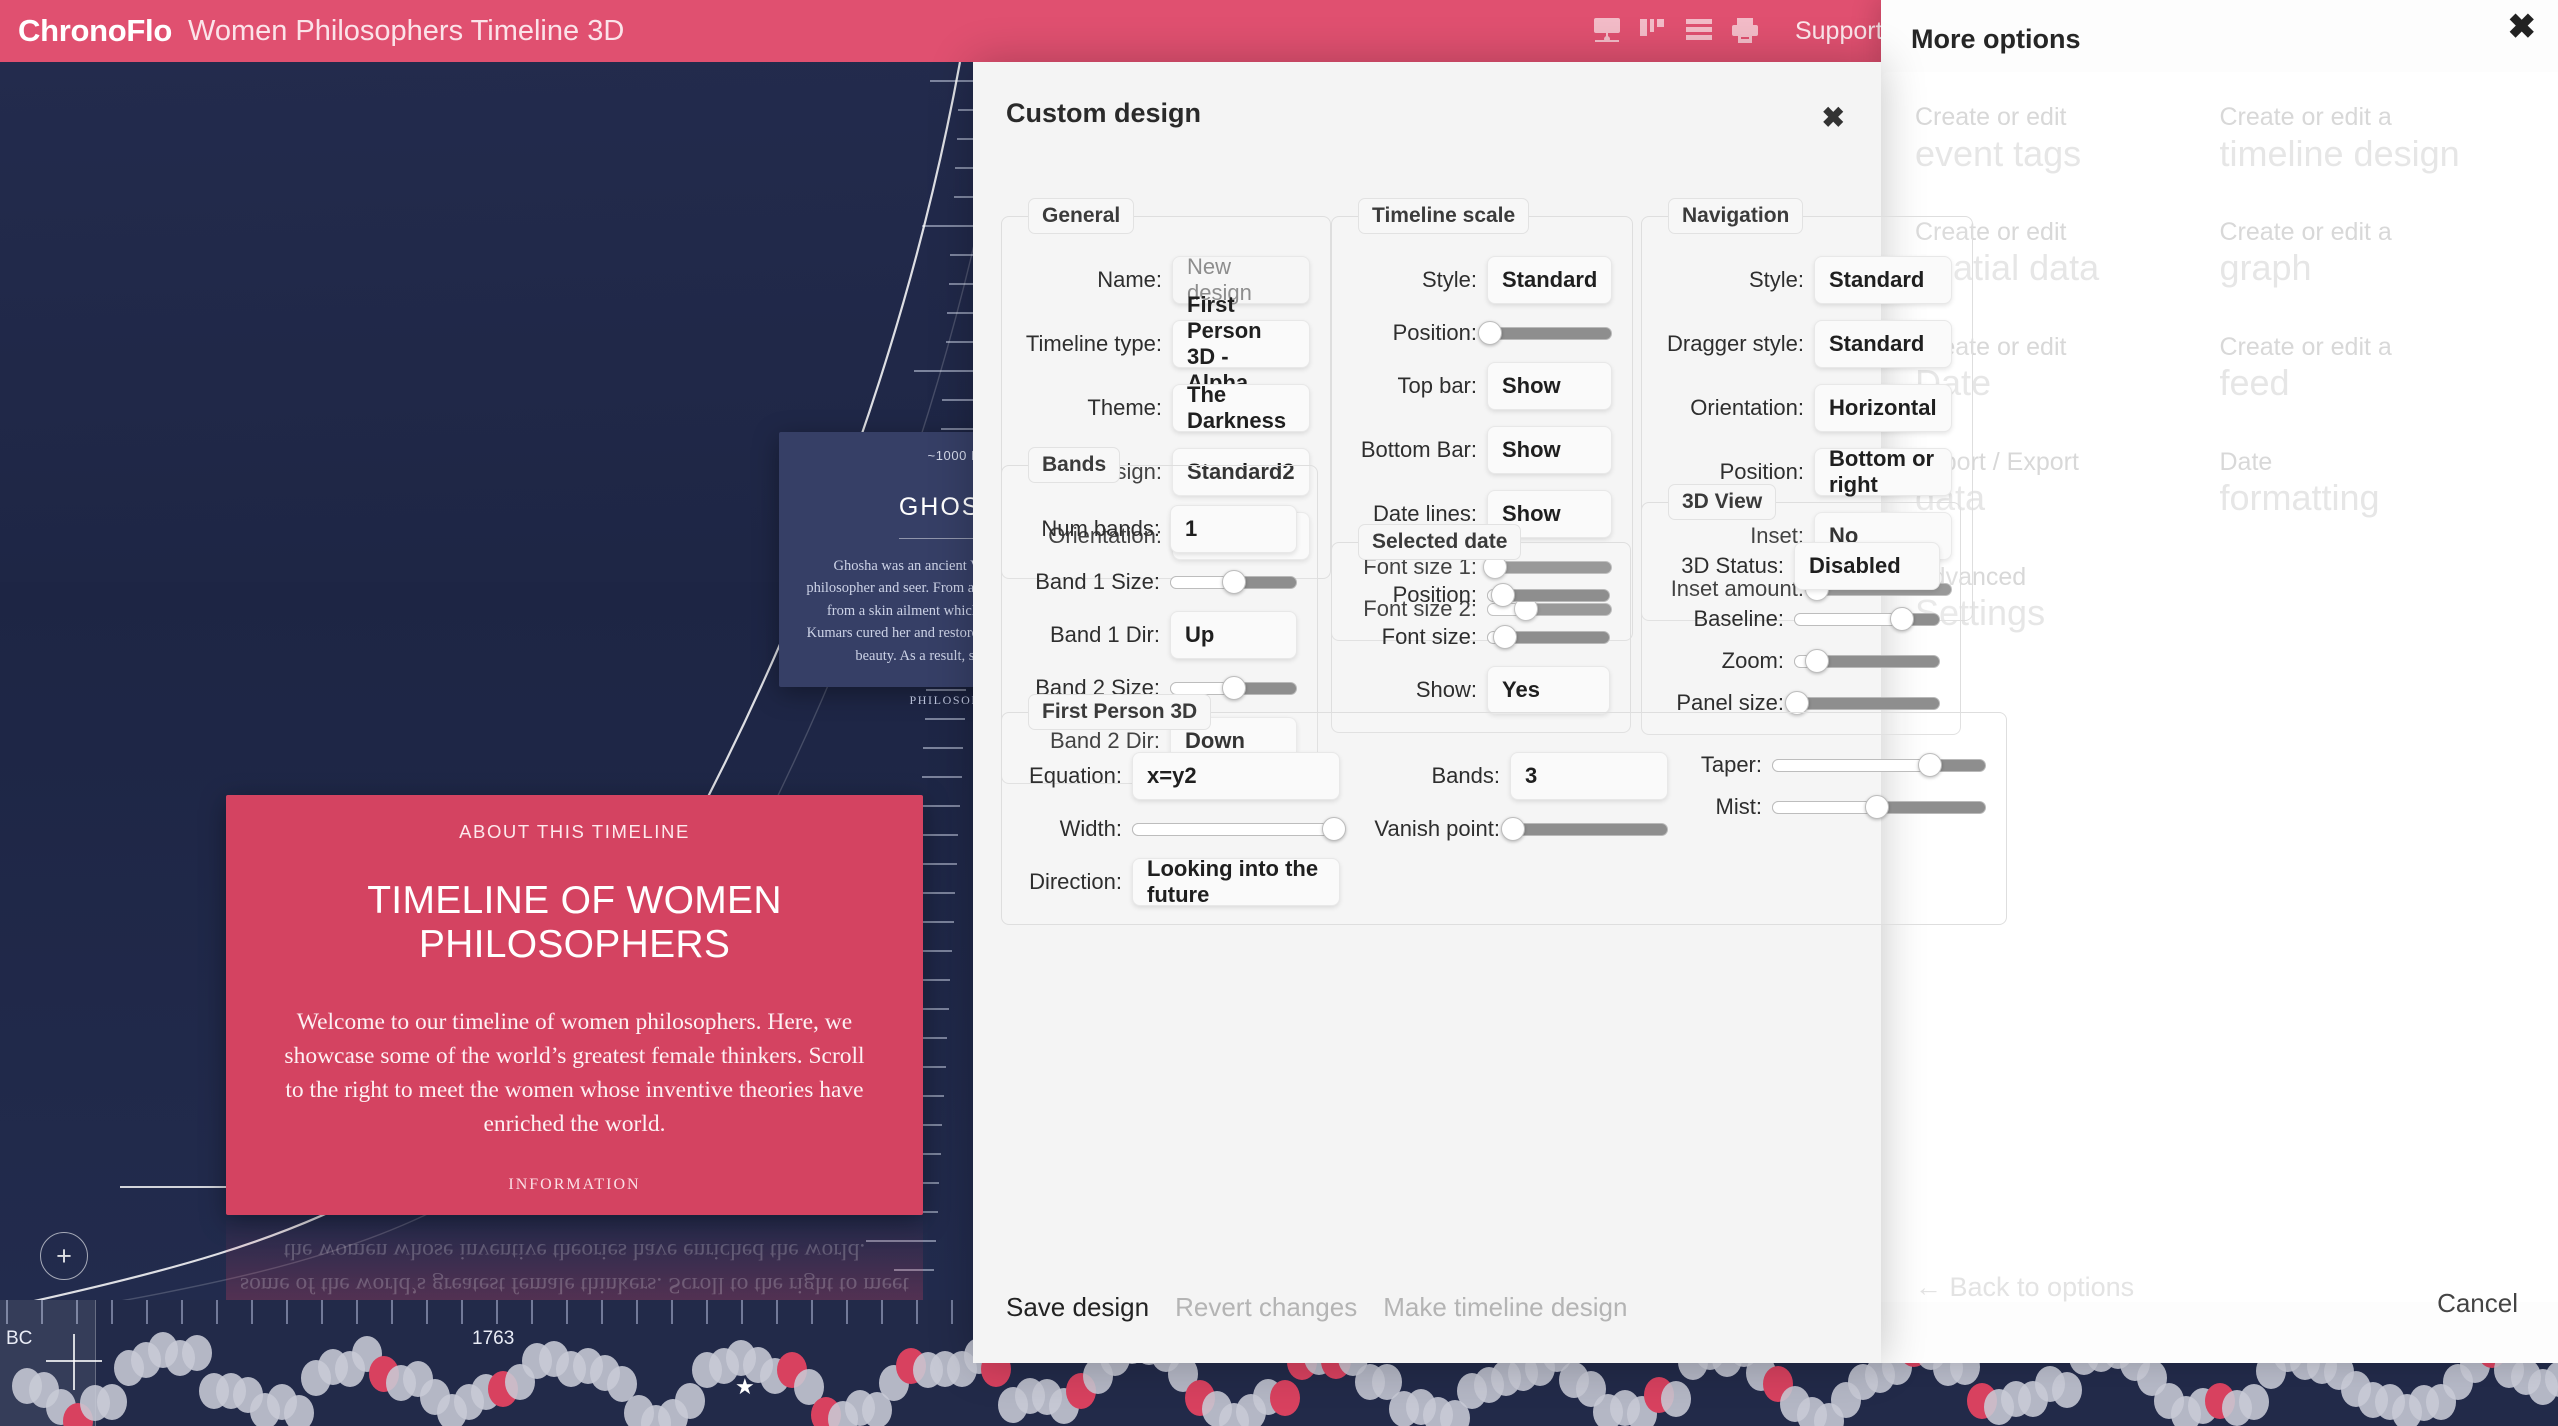 The height and width of the screenshot is (1426, 2558). I want to click on more-options-item-subtitle: Create or edit, so click(1991, 117).